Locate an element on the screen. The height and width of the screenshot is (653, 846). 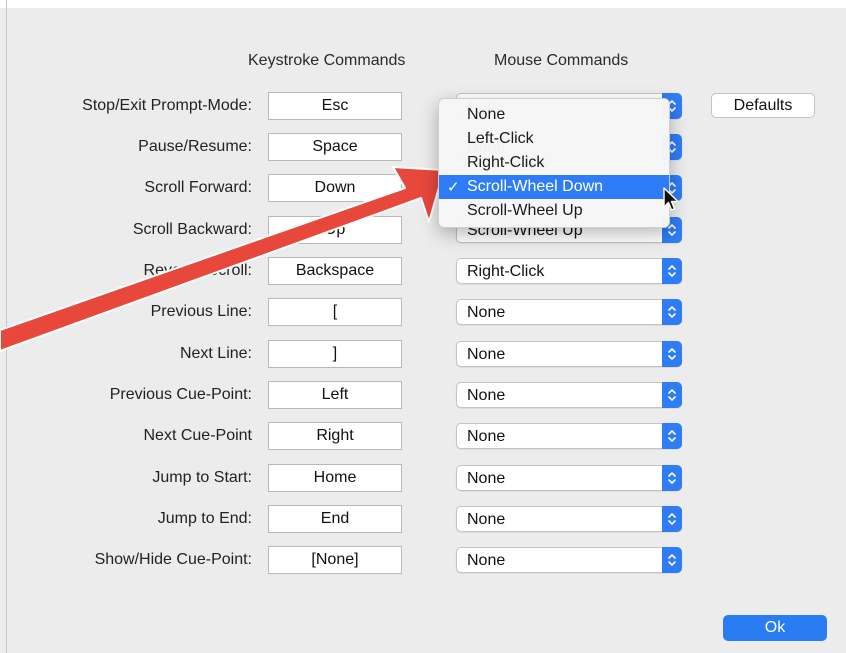
keystroke-value: ] is located at coordinates (335, 353).